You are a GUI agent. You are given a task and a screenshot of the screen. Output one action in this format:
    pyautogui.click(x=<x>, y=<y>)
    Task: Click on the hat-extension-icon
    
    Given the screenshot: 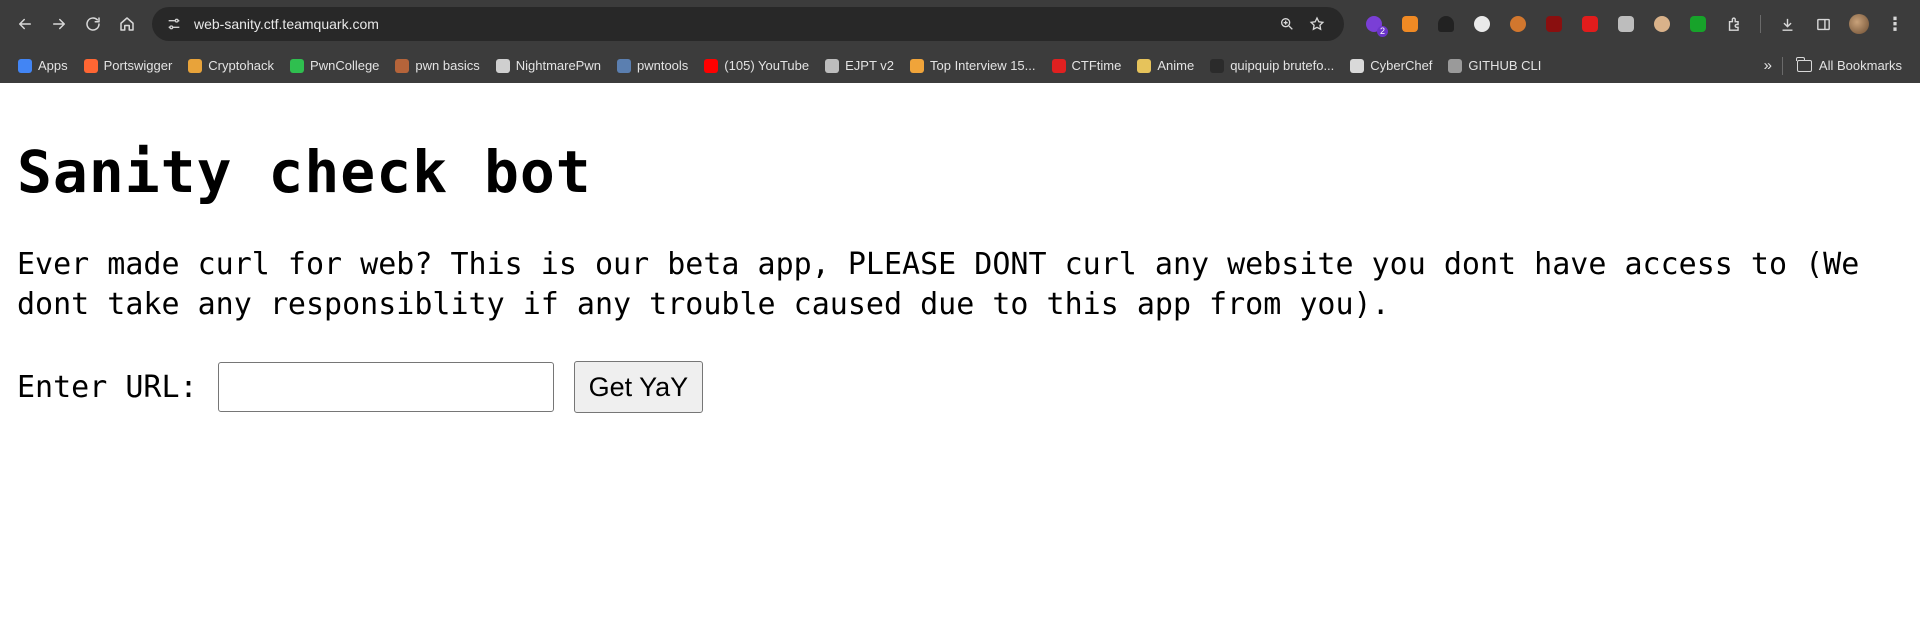 What is the action you would take?
    pyautogui.click(x=1446, y=24)
    